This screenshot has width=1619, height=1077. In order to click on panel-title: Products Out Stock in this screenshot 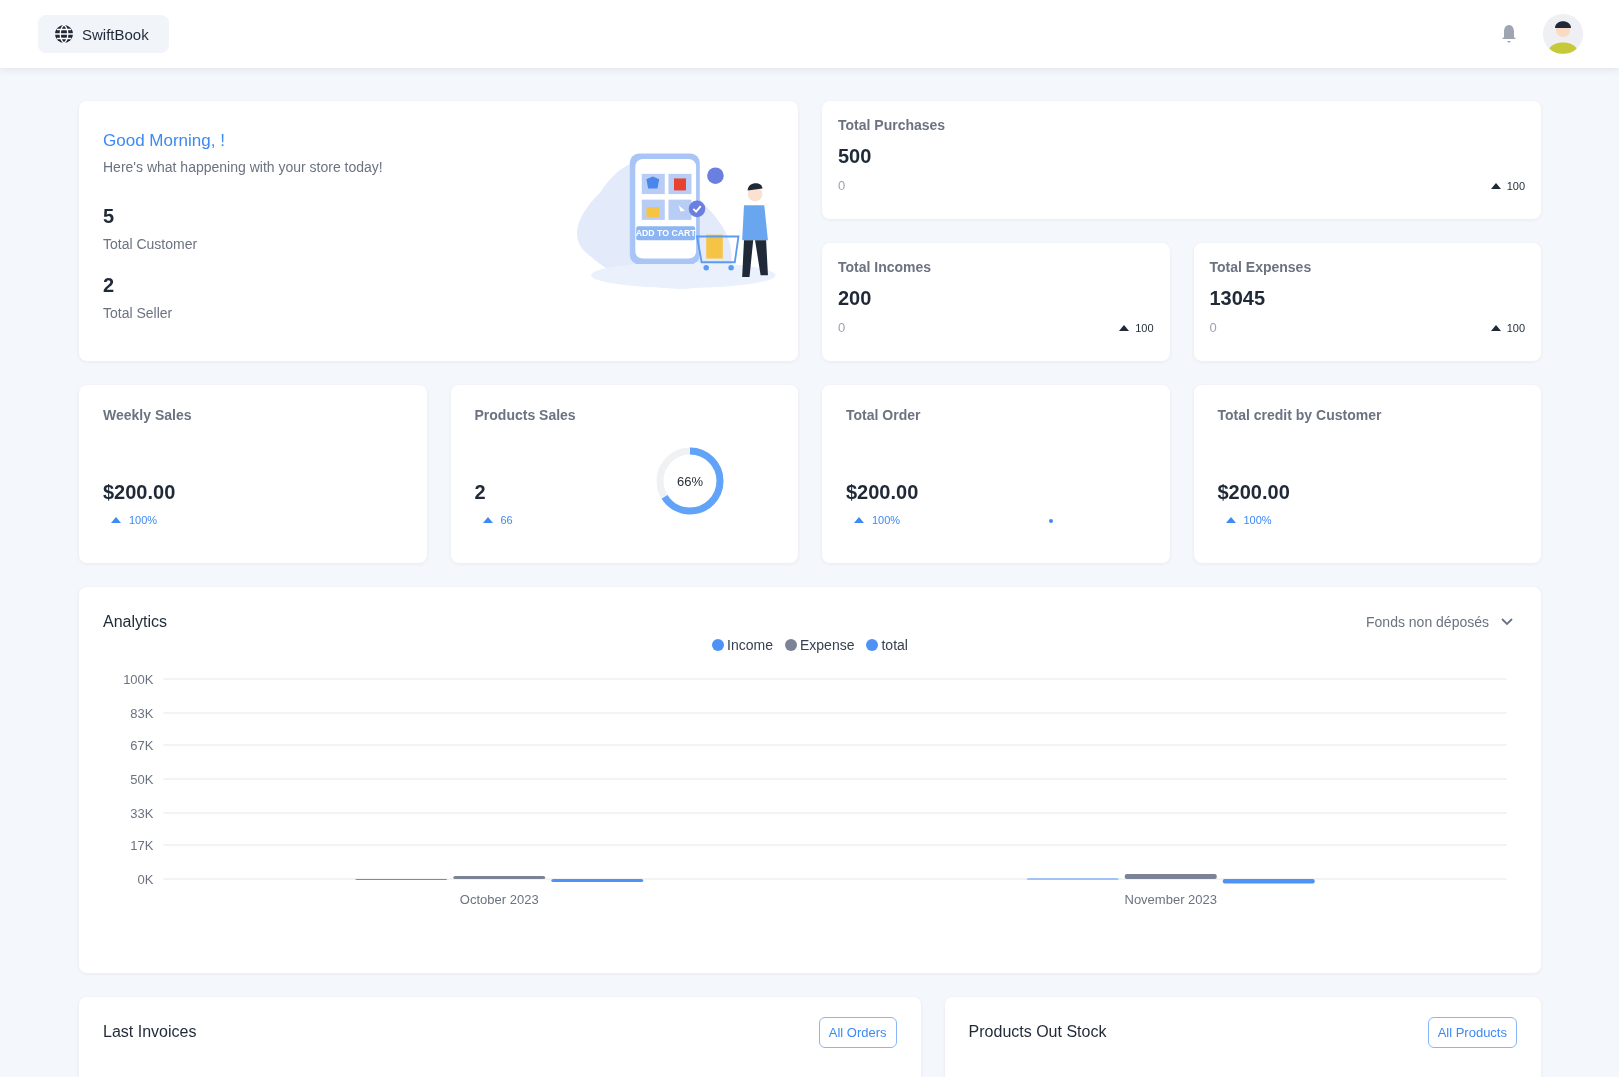, I will do `click(1037, 1032)`.